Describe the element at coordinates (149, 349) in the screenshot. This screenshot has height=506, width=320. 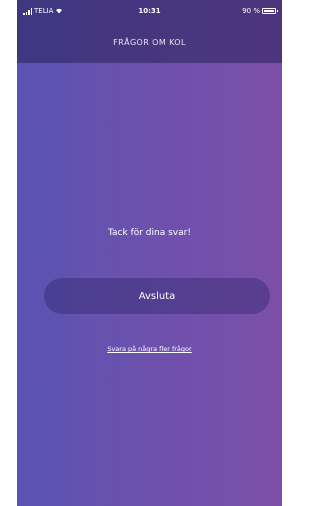
I see `more-questions-link: Svara på några fler frågor` at that location.